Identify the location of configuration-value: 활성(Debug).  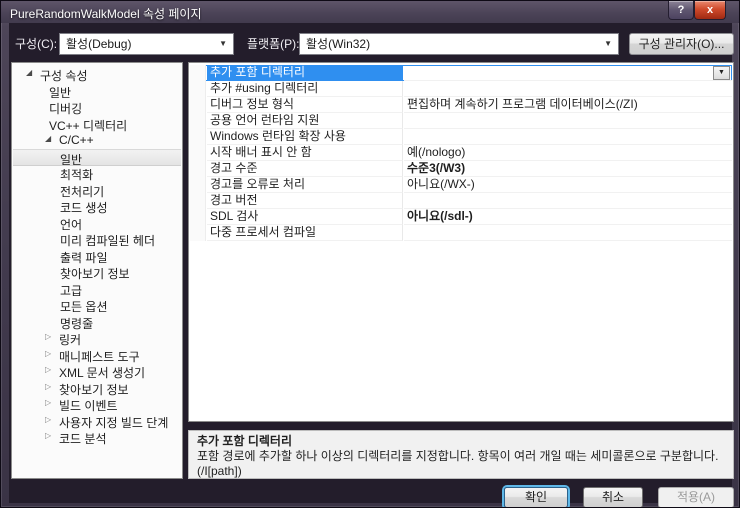
(99, 44).